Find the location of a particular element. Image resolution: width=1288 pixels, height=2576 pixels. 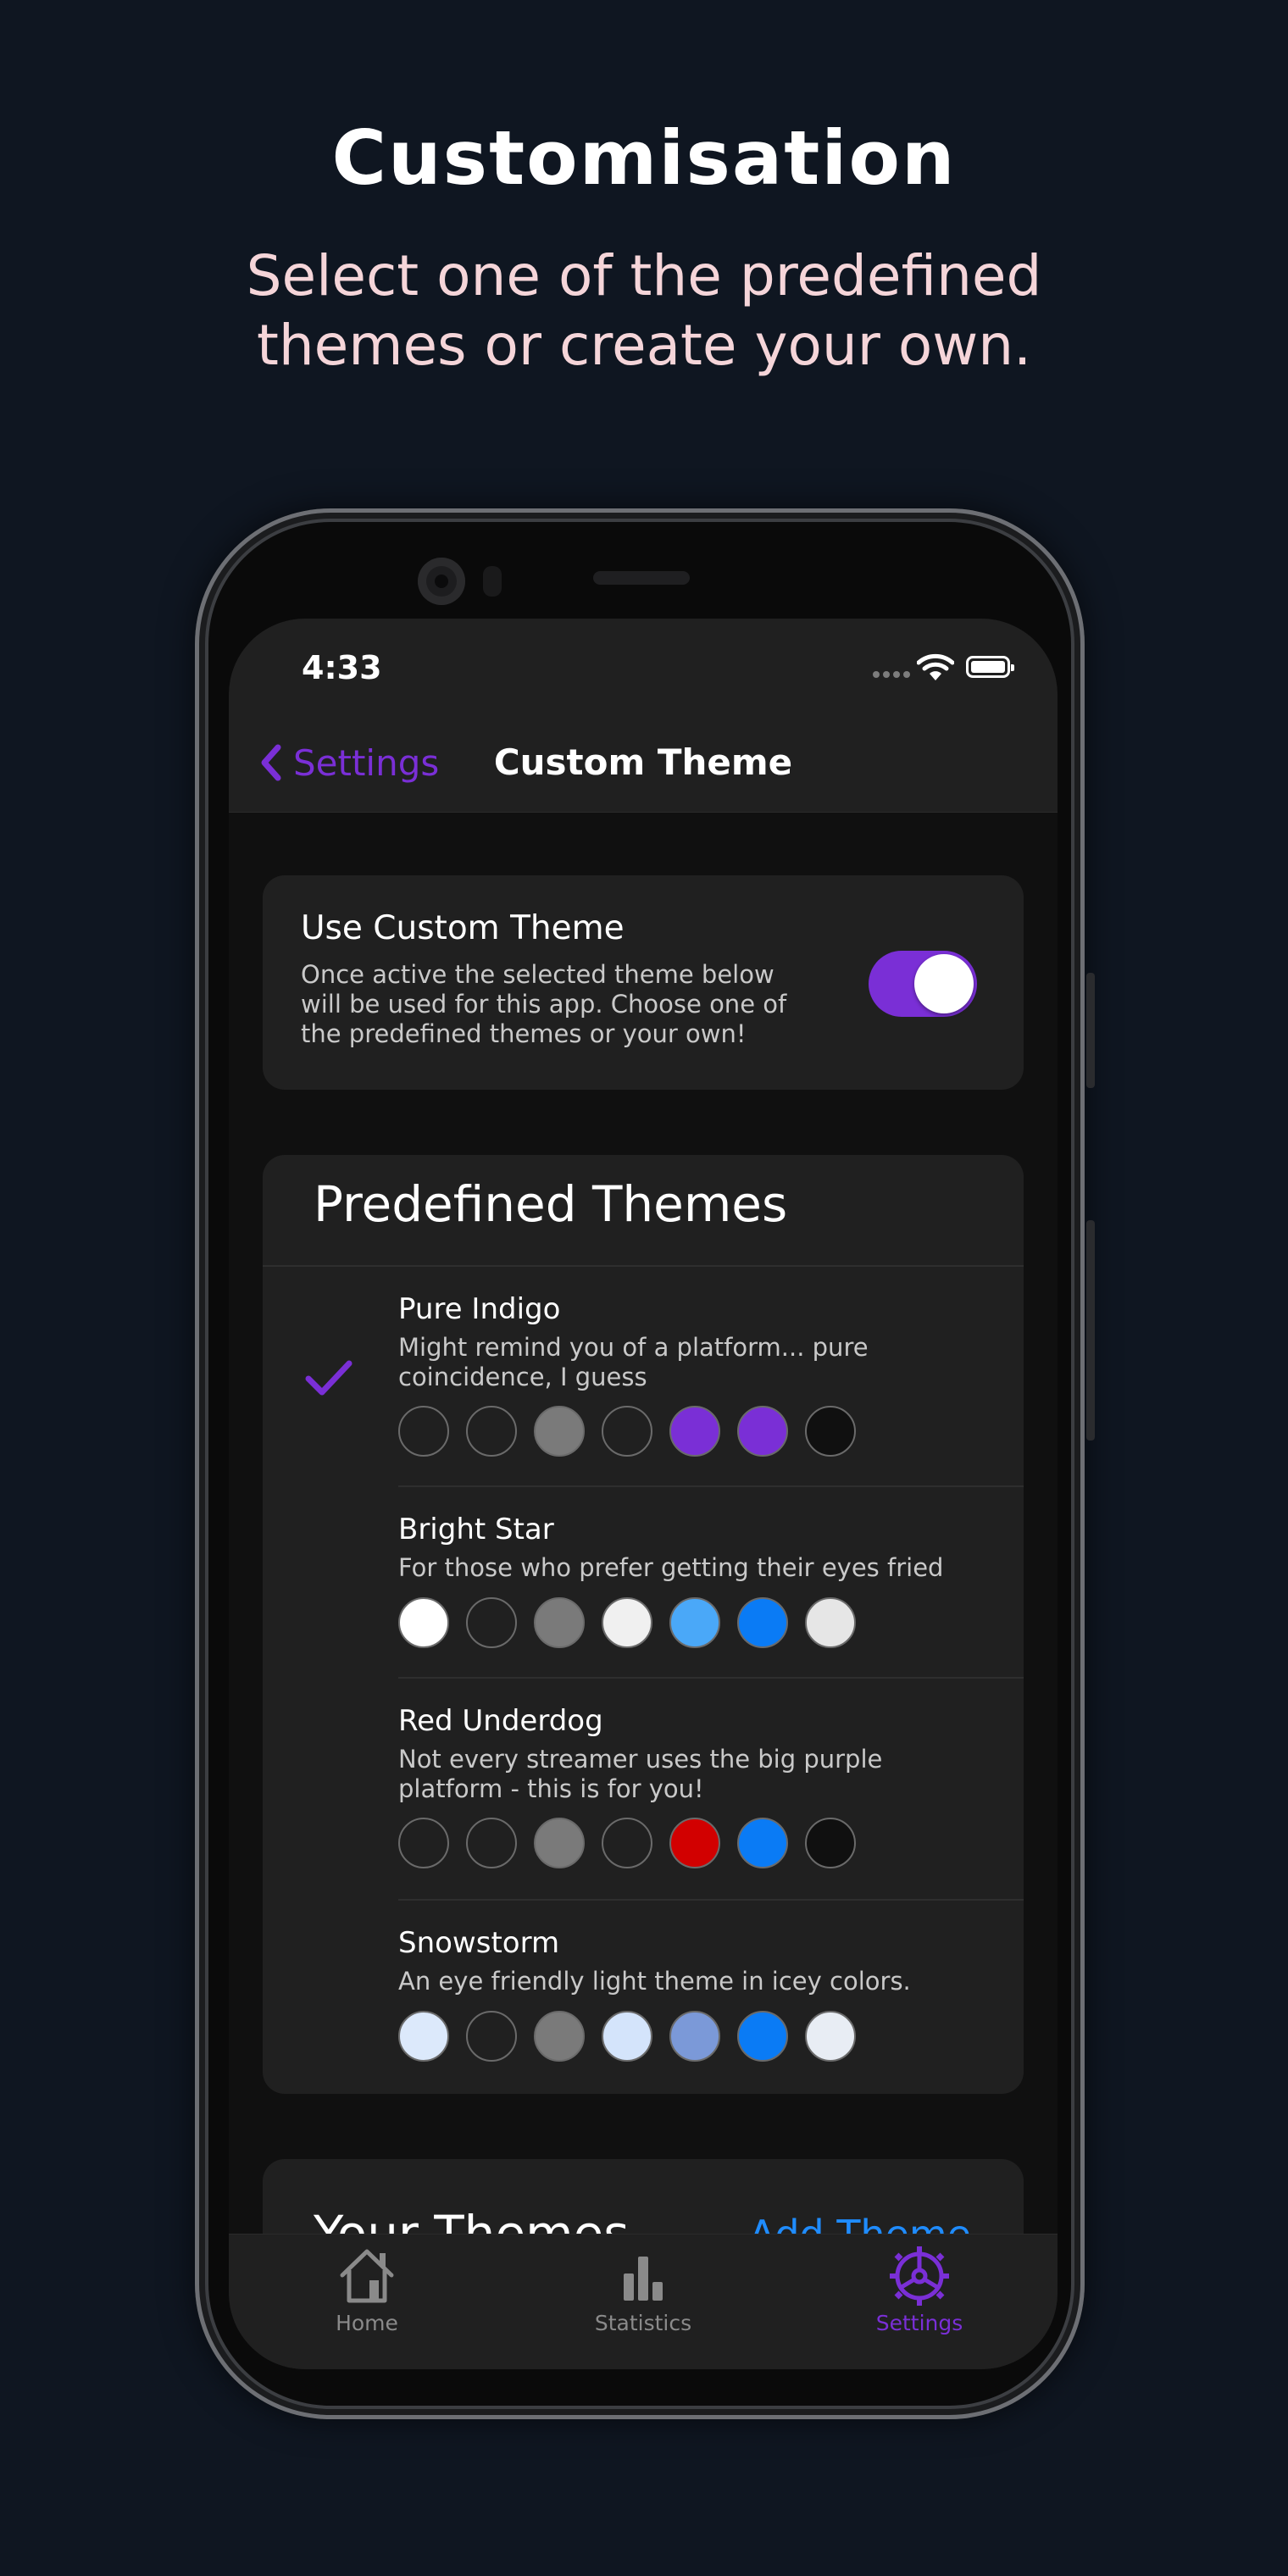

bar-chart-icon is located at coordinates (643, 2279).